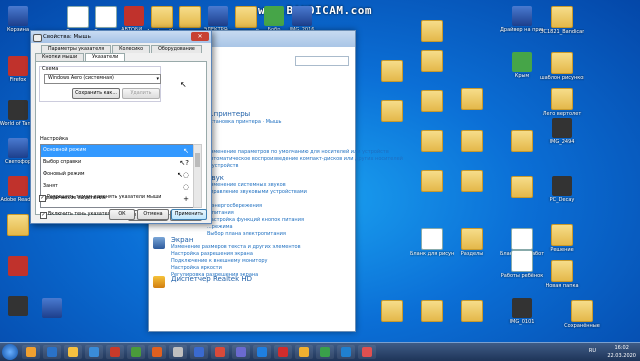  I want to click on screen-title: Экран, so click(253, 240).